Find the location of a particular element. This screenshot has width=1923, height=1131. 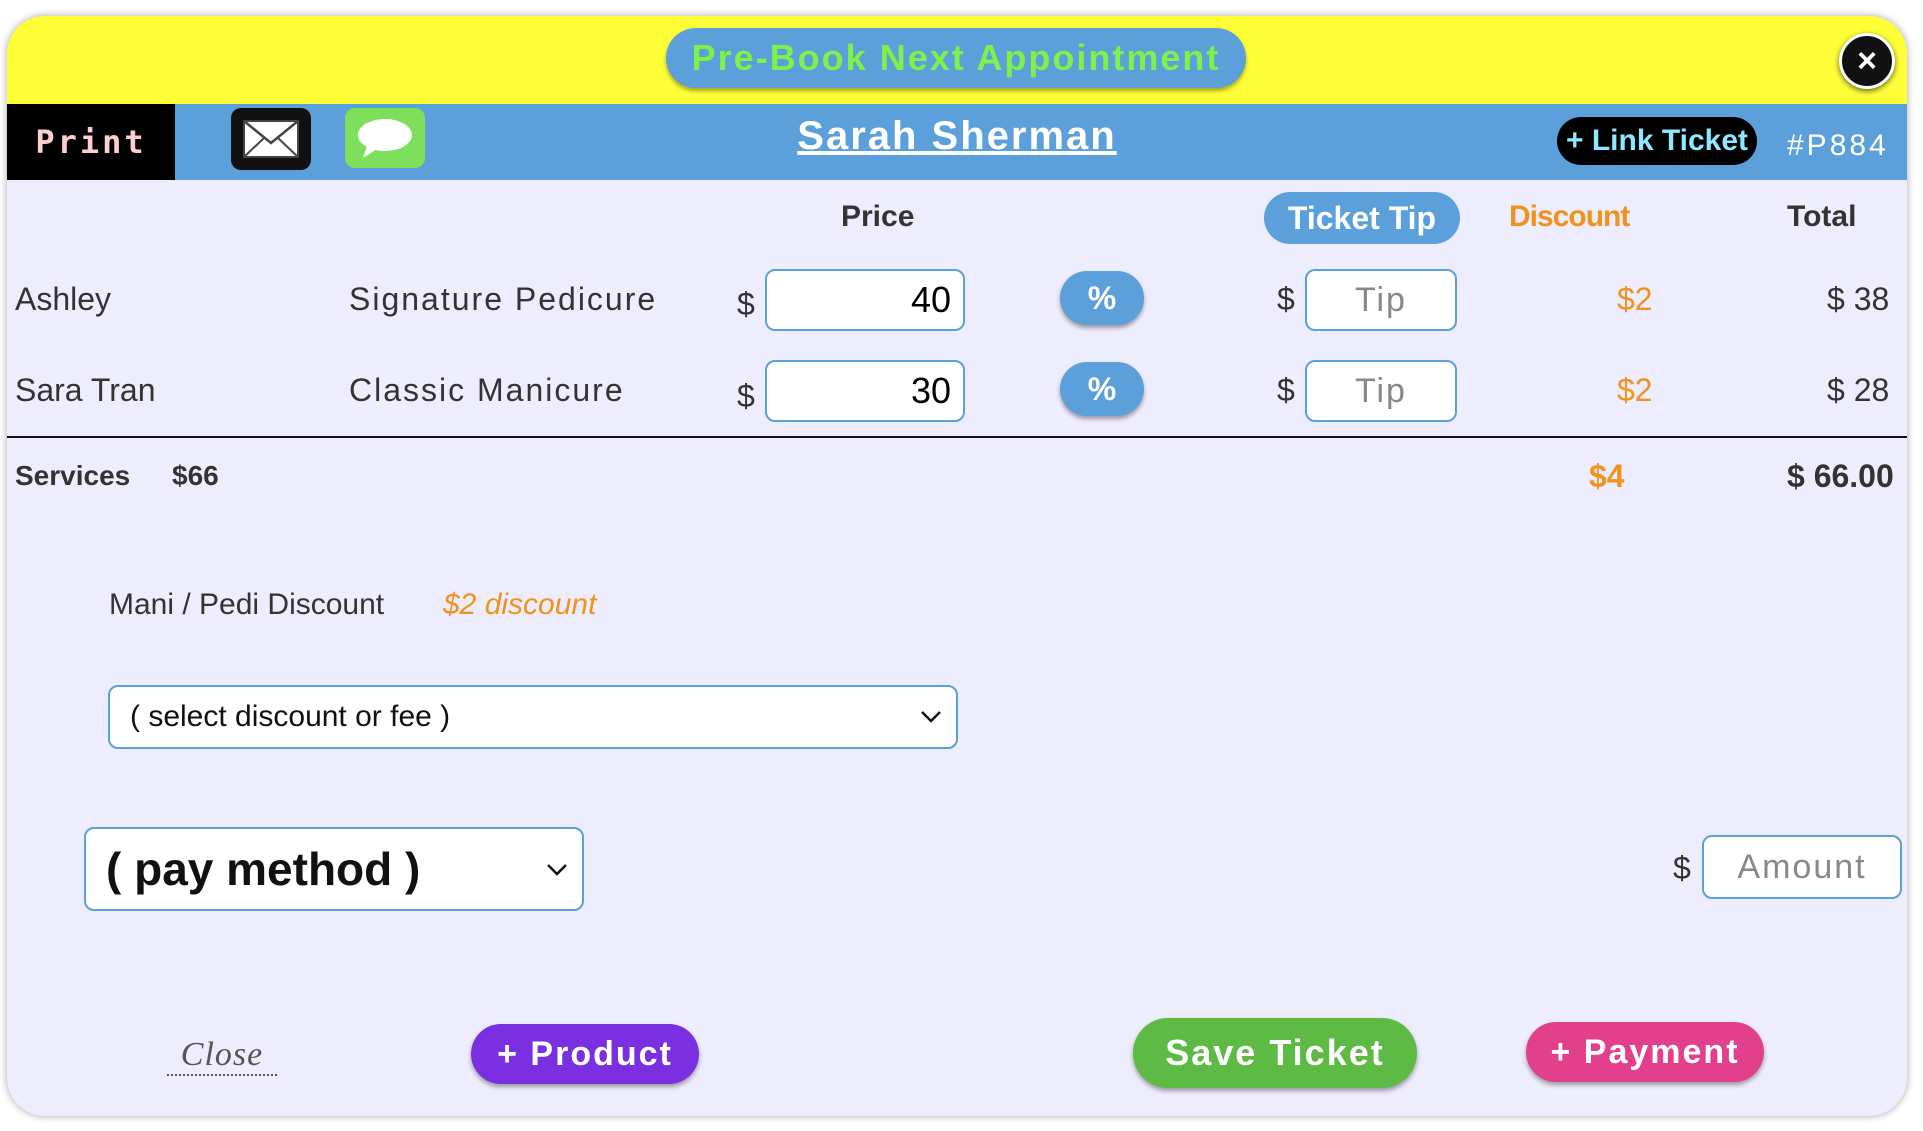

pay-method-select: ( pay method ) is located at coordinates (334, 869).